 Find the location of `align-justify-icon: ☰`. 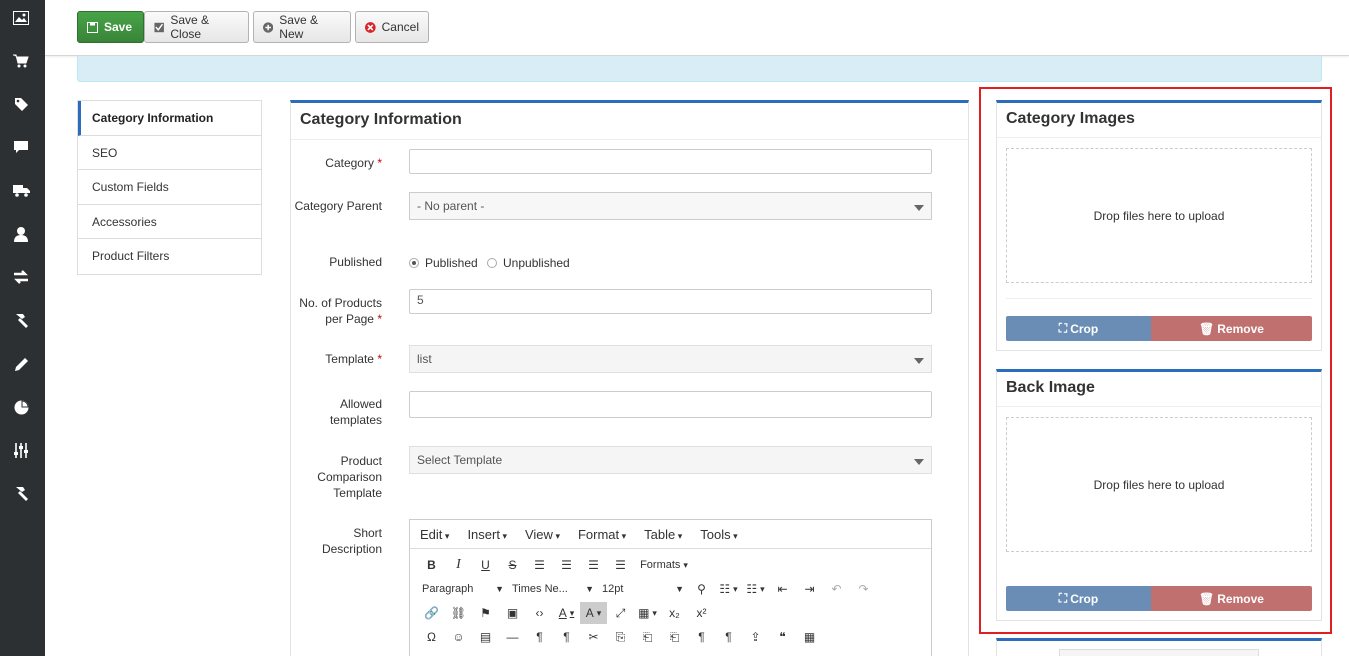

align-justify-icon: ☰ is located at coordinates (620, 565).